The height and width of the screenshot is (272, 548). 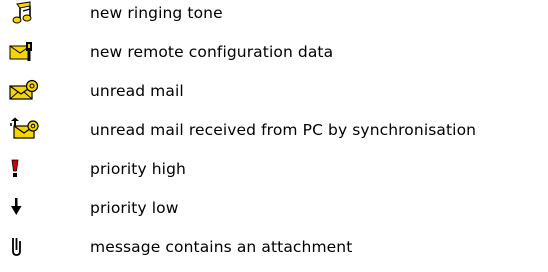 I want to click on legend-row-remote-configuration: new remote configuration data, so click(x=274, y=52).